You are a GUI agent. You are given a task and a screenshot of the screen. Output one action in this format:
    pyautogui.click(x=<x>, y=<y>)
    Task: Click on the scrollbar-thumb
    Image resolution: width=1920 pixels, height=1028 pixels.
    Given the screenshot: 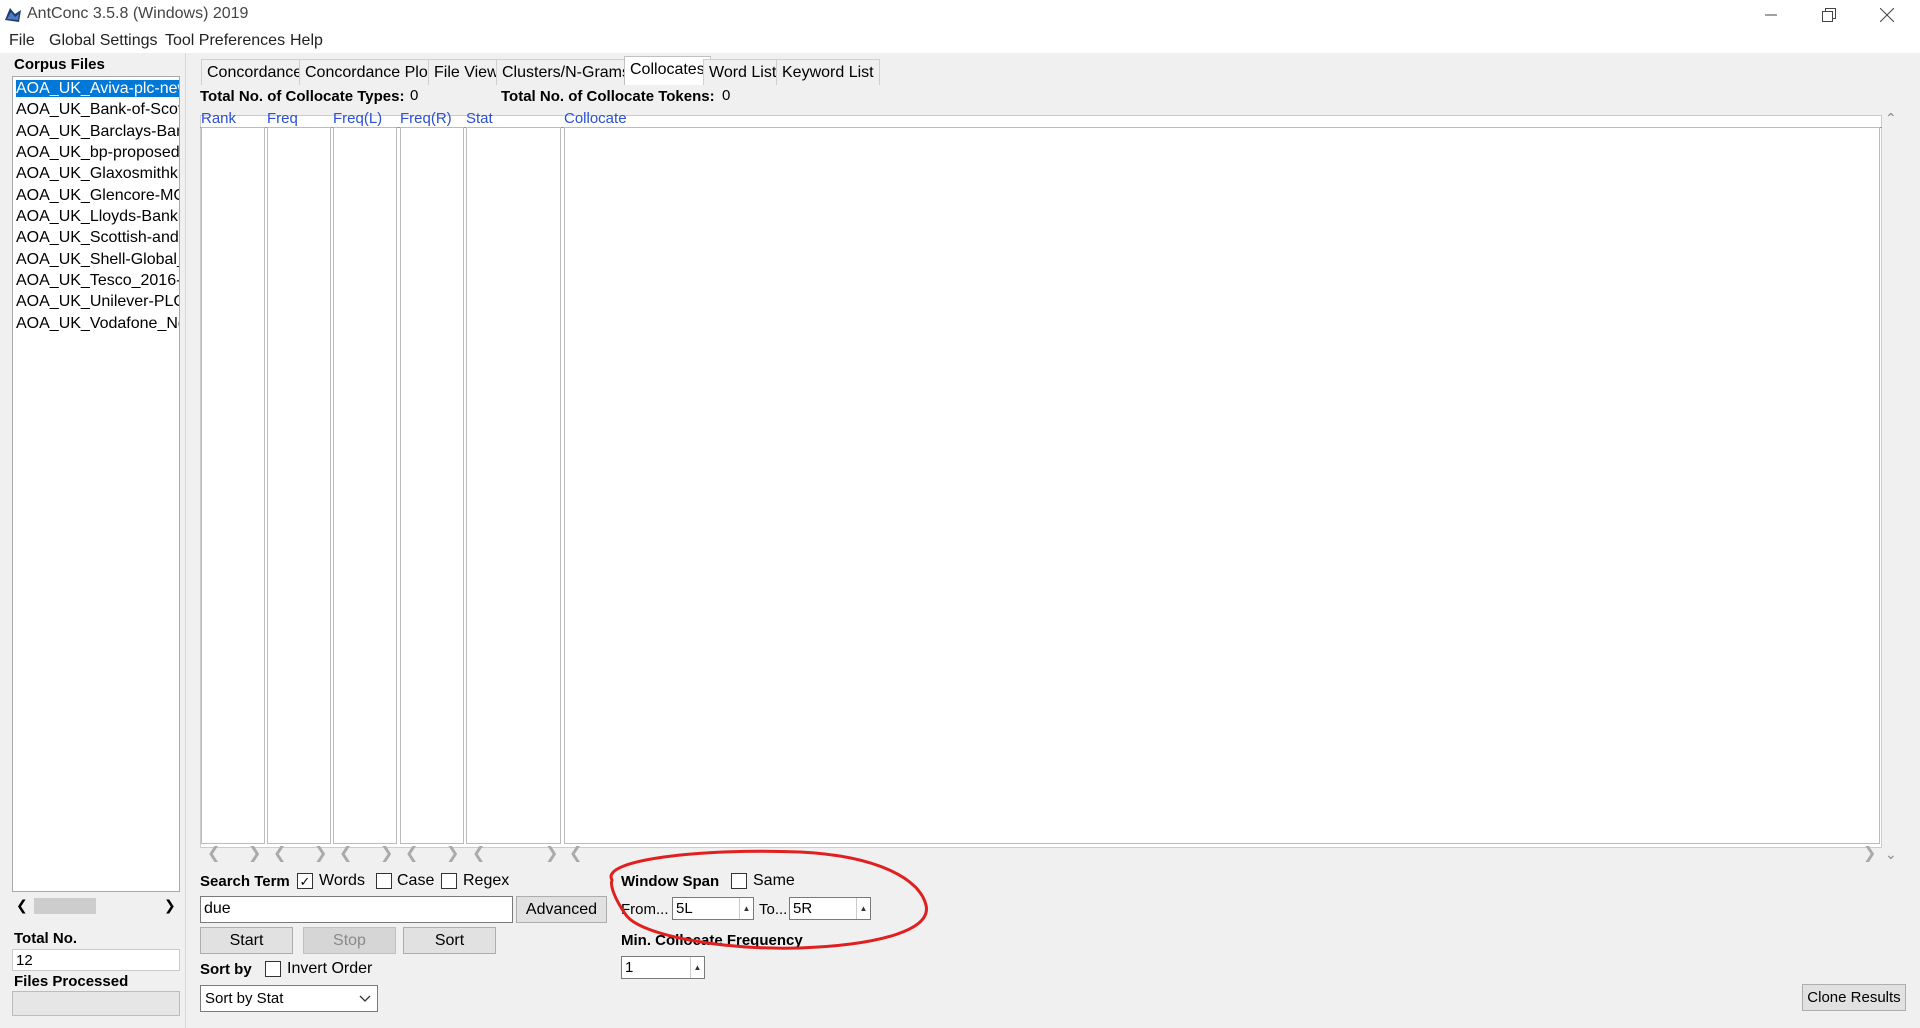 What is the action you would take?
    pyautogui.click(x=65, y=906)
    